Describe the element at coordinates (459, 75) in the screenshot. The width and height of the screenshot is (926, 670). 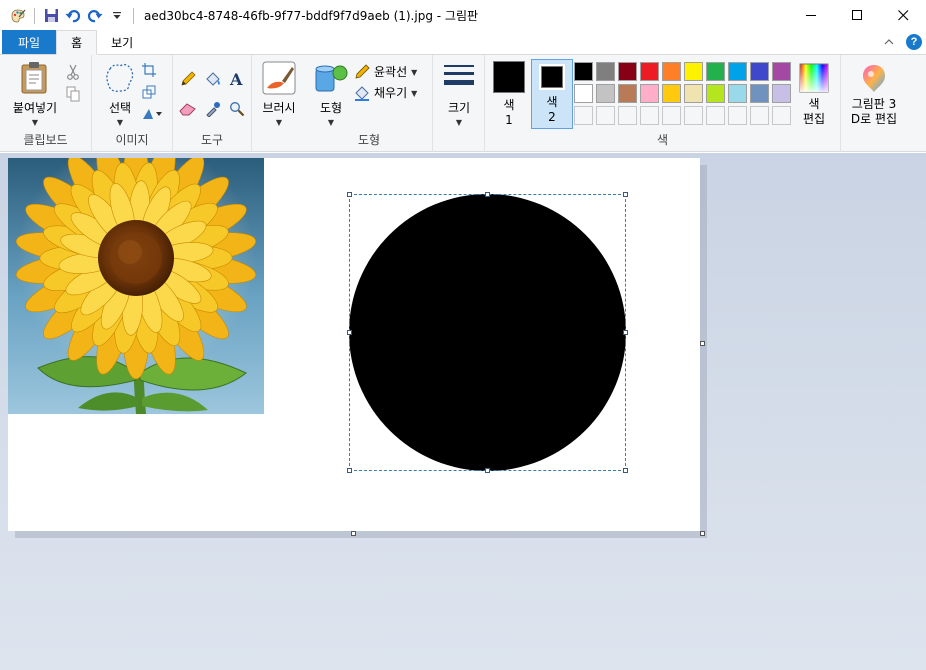
I see `line-size-icon` at that location.